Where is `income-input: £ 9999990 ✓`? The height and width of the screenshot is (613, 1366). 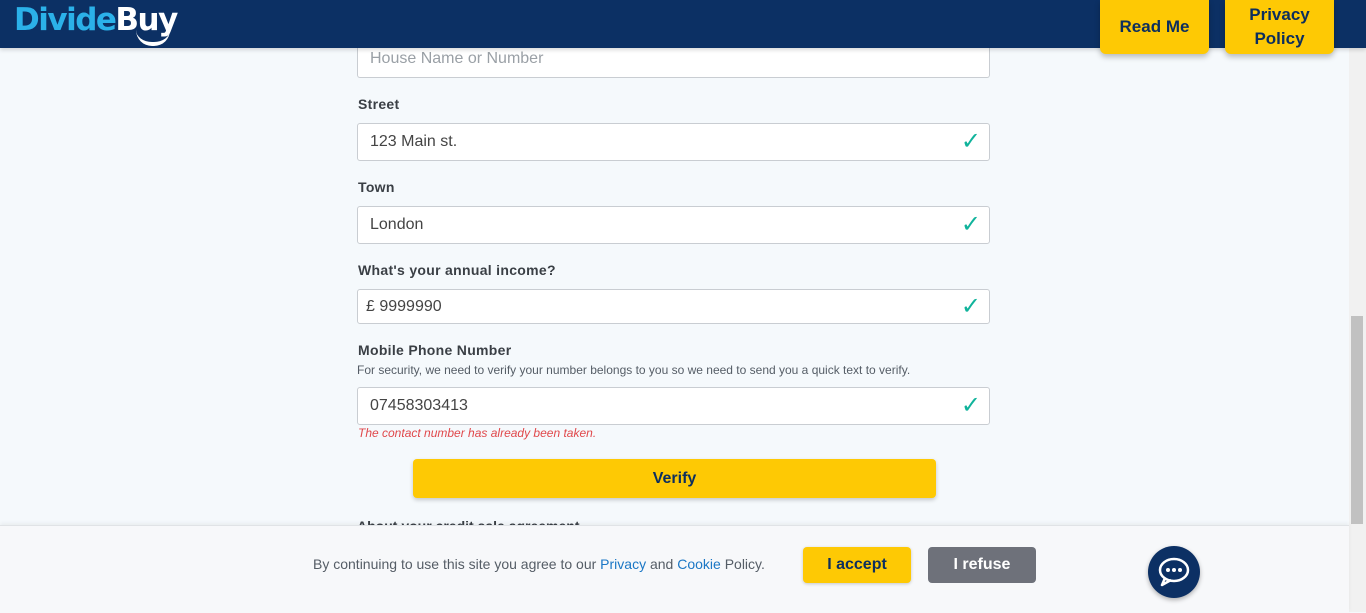 income-input: £ 9999990 ✓ is located at coordinates (673, 306).